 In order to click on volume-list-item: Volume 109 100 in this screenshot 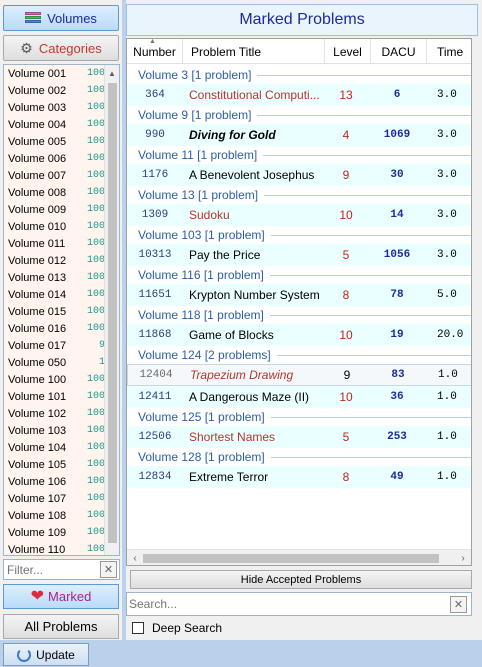, I will do `click(61, 532)`.